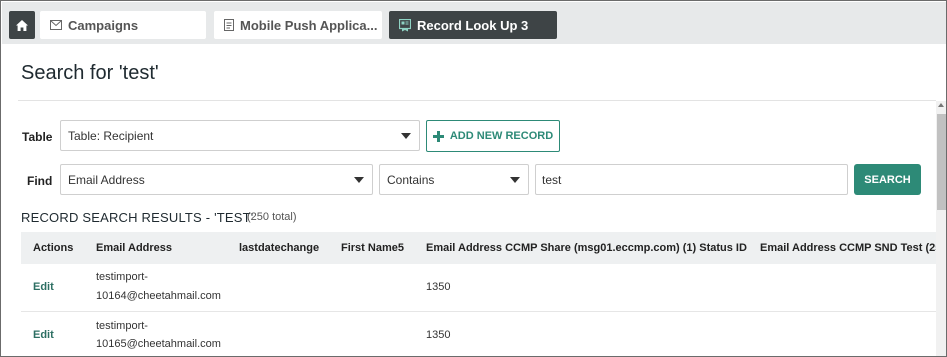 This screenshot has width=947, height=357. What do you see at coordinates (477, 100) in the screenshot?
I see `divider` at bounding box center [477, 100].